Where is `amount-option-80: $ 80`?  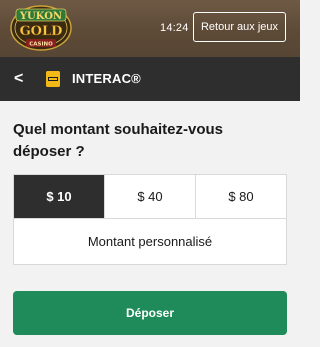
amount-option-80: $ 80 is located at coordinates (240, 196).